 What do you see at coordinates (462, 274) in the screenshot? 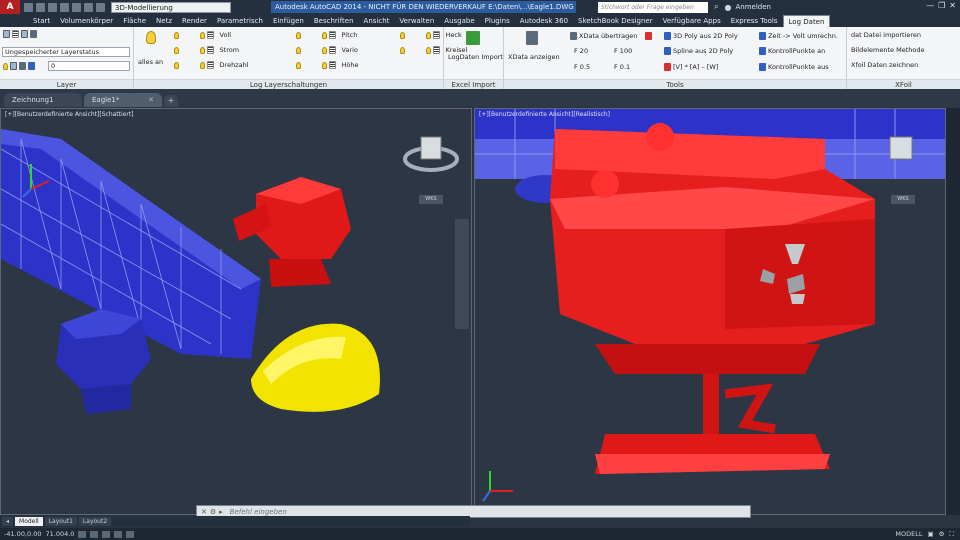
I see `navigation-bar-left` at bounding box center [462, 274].